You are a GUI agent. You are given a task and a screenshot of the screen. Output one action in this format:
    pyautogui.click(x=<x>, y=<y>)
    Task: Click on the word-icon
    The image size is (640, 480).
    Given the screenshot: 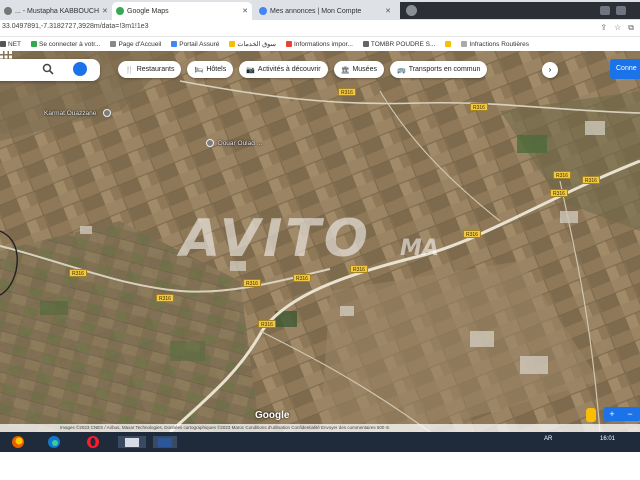 What is the action you would take?
    pyautogui.click(x=165, y=442)
    